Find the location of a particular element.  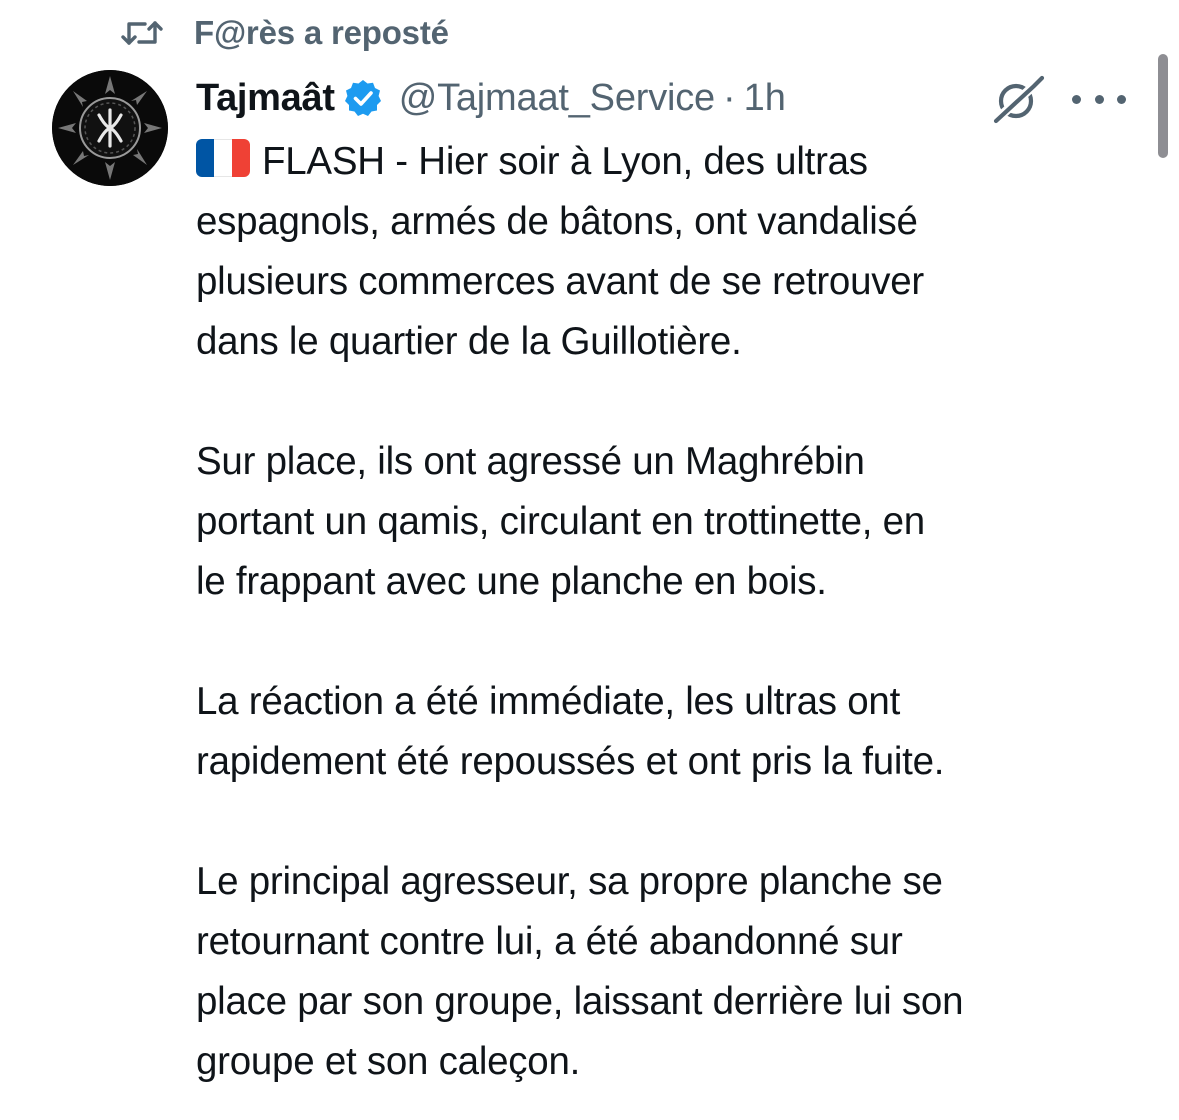

tifinagh-yaz-icon is located at coordinates (110, 128).